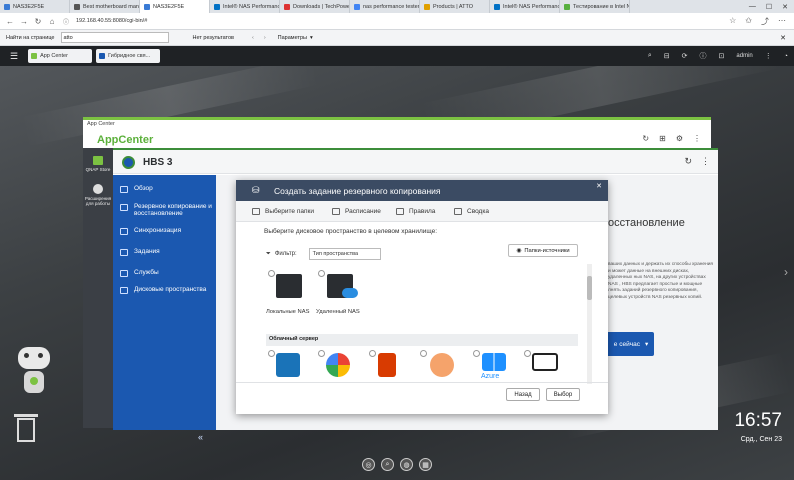  I want to click on sidebar-item-services: Службы, so click(167, 273).